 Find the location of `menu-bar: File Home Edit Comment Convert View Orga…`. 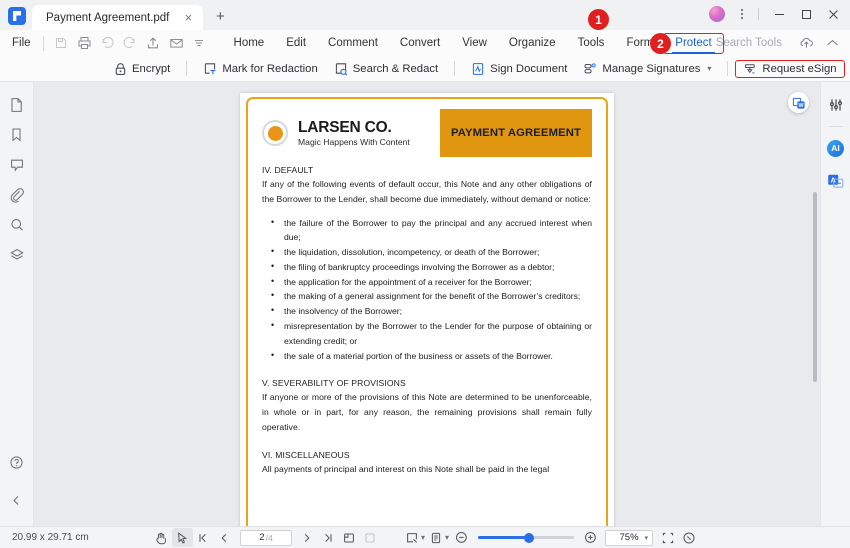

menu-bar: File Home Edit Comment Convert View Orga… is located at coordinates (425, 43).